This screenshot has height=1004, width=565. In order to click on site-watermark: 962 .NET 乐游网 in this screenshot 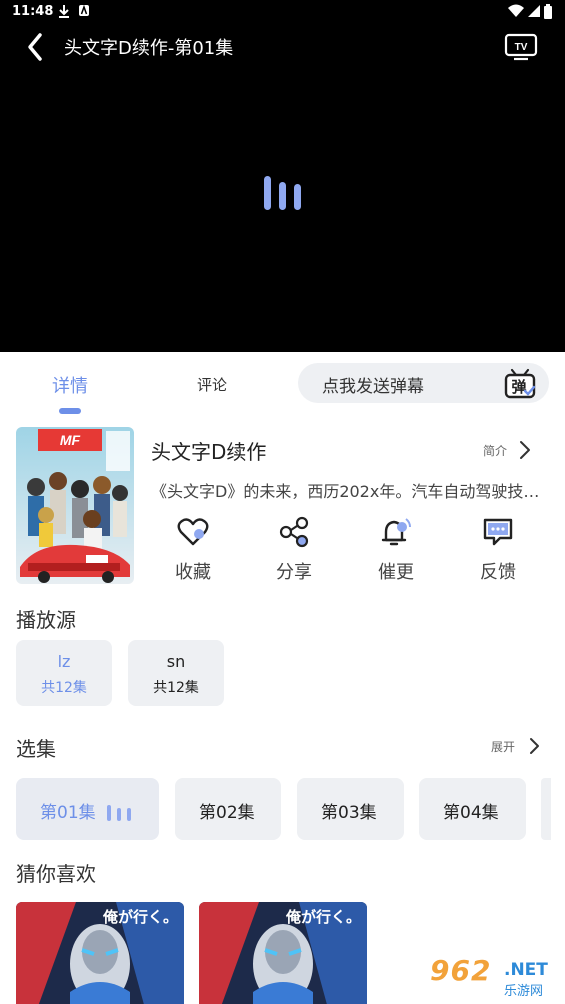, I will do `click(492, 976)`.